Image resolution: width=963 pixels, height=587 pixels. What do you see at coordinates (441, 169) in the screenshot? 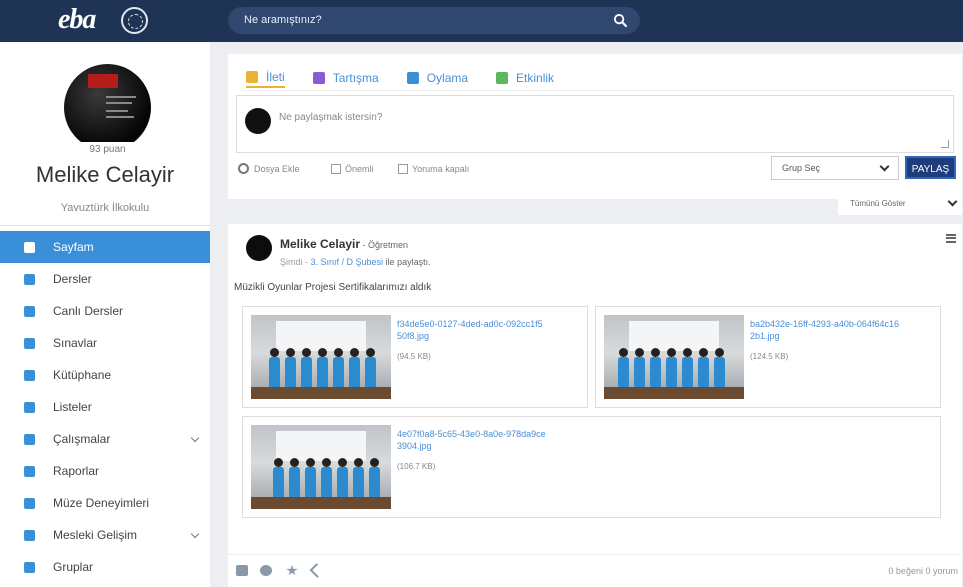
I see `comments-closed-label: Yoruma kapalı` at bounding box center [441, 169].